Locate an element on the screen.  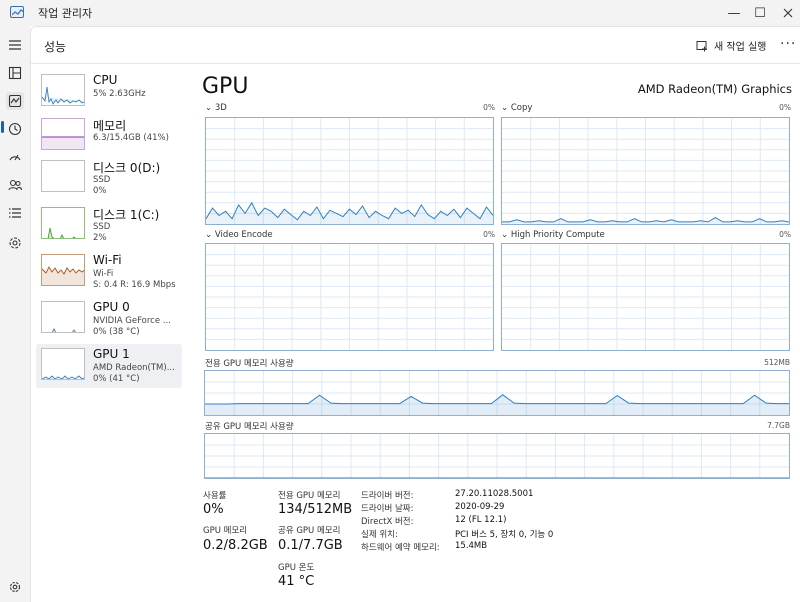
reserved-memory-value: 15.4MB is located at coordinates (471, 546).